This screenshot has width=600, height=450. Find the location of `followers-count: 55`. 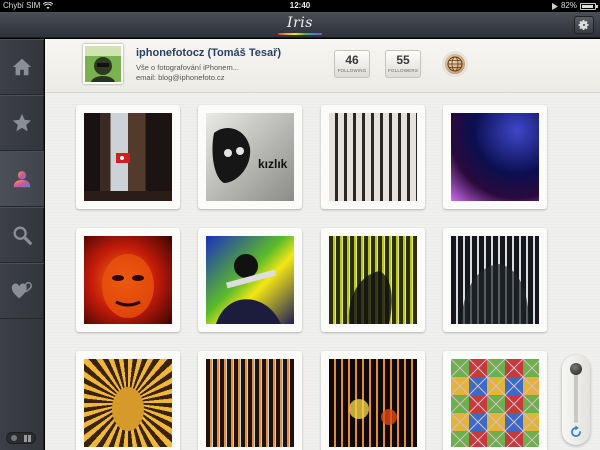

followers-count: 55 is located at coordinates (403, 60).